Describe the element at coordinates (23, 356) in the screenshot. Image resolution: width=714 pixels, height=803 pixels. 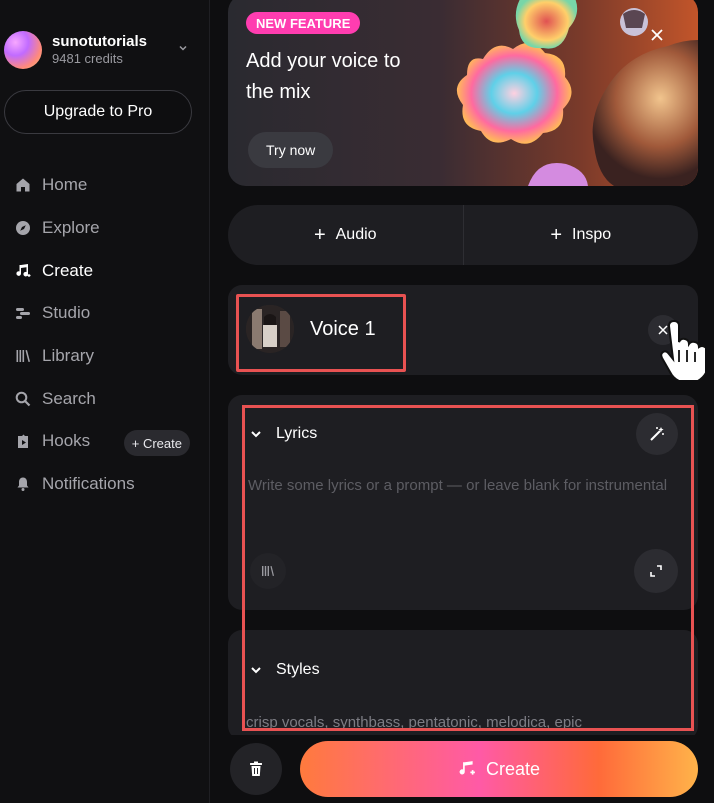
I see `library-icon` at that location.